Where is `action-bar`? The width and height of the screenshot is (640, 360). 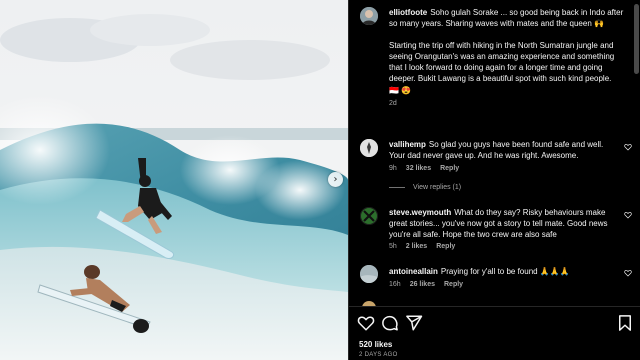
action-bar is located at coordinates (494, 324).